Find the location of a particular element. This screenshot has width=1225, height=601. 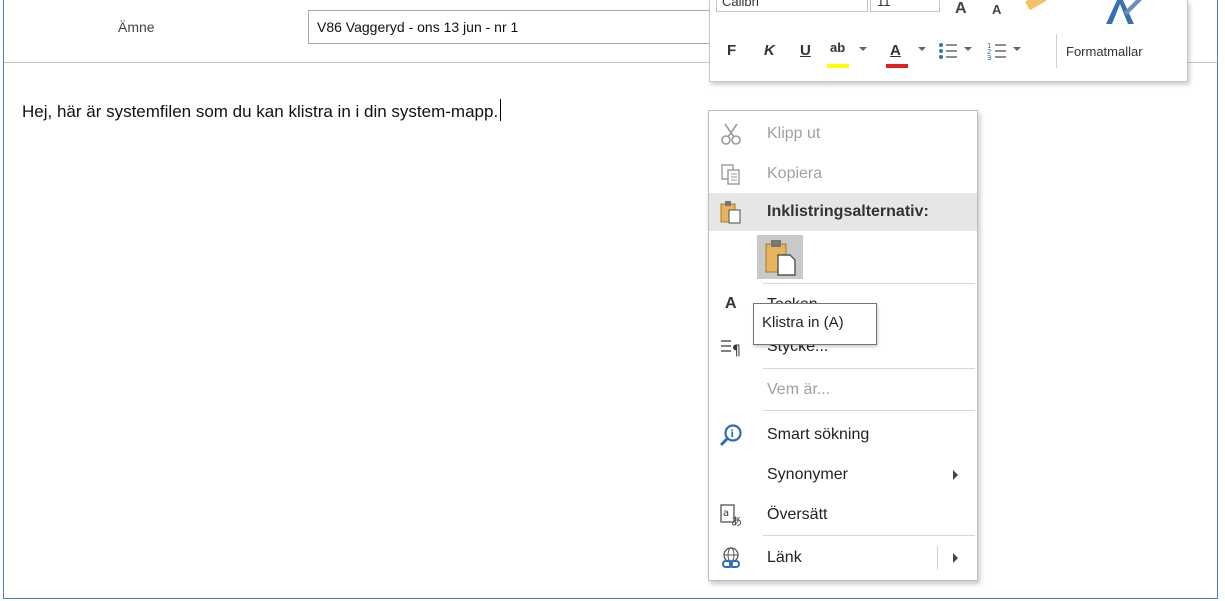

tooltip-text: Klistra in (A) is located at coordinates (803, 322).